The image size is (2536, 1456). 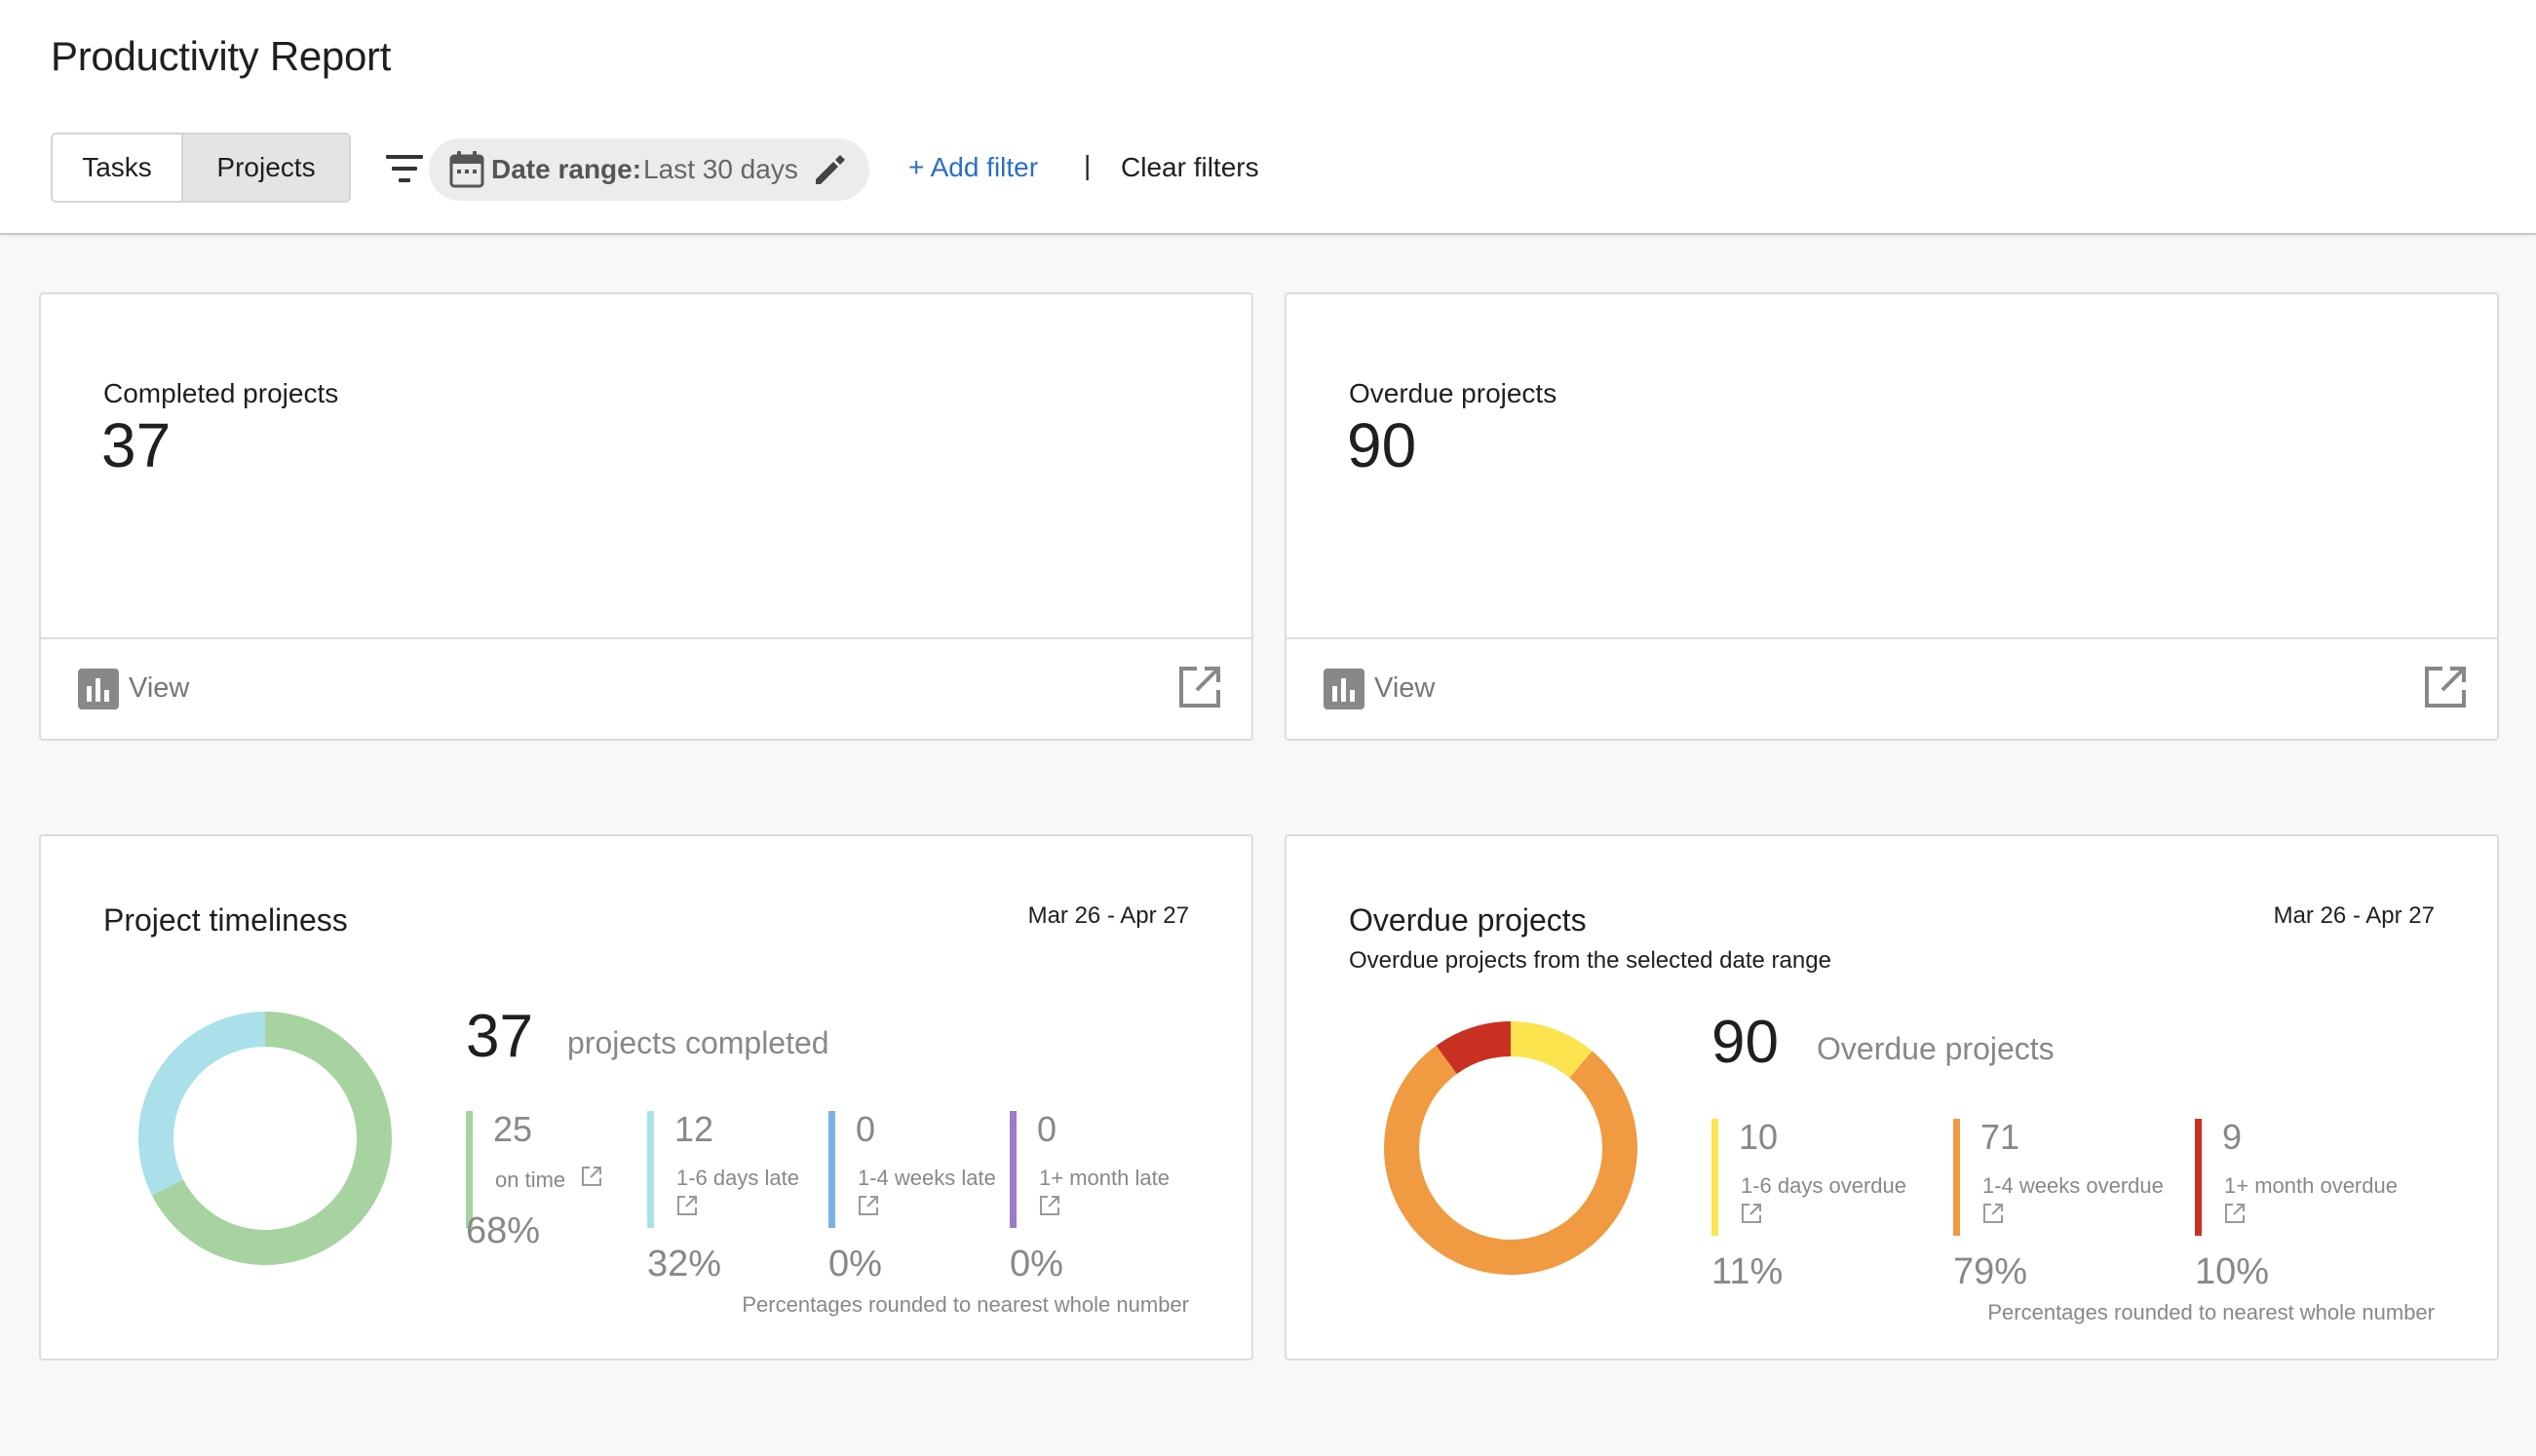 I want to click on chart-title: Project timeliness, so click(x=226, y=920).